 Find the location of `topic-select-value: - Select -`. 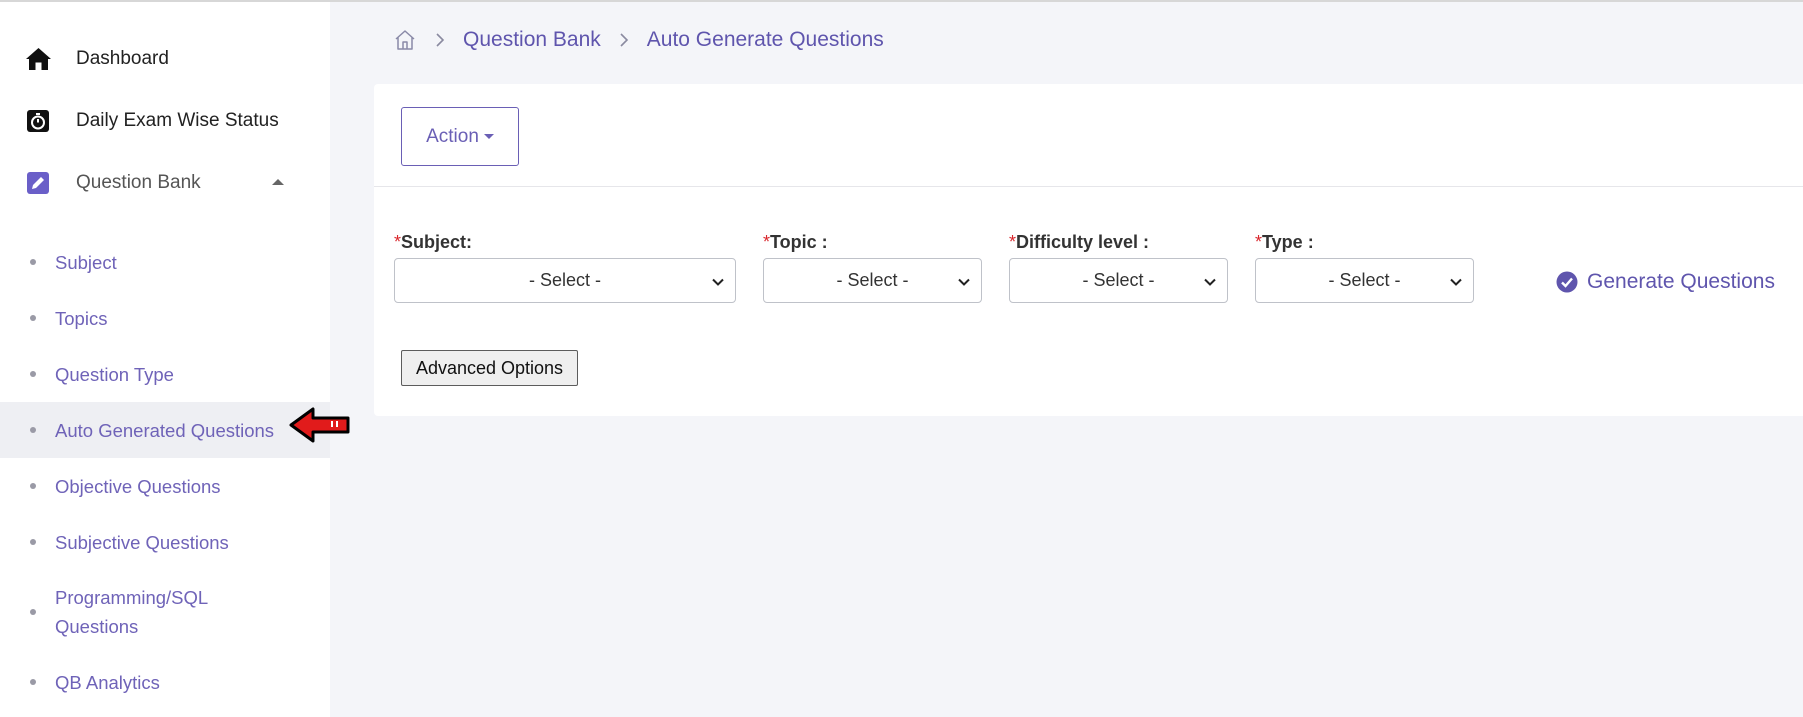

topic-select-value: - Select - is located at coordinates (872, 280).